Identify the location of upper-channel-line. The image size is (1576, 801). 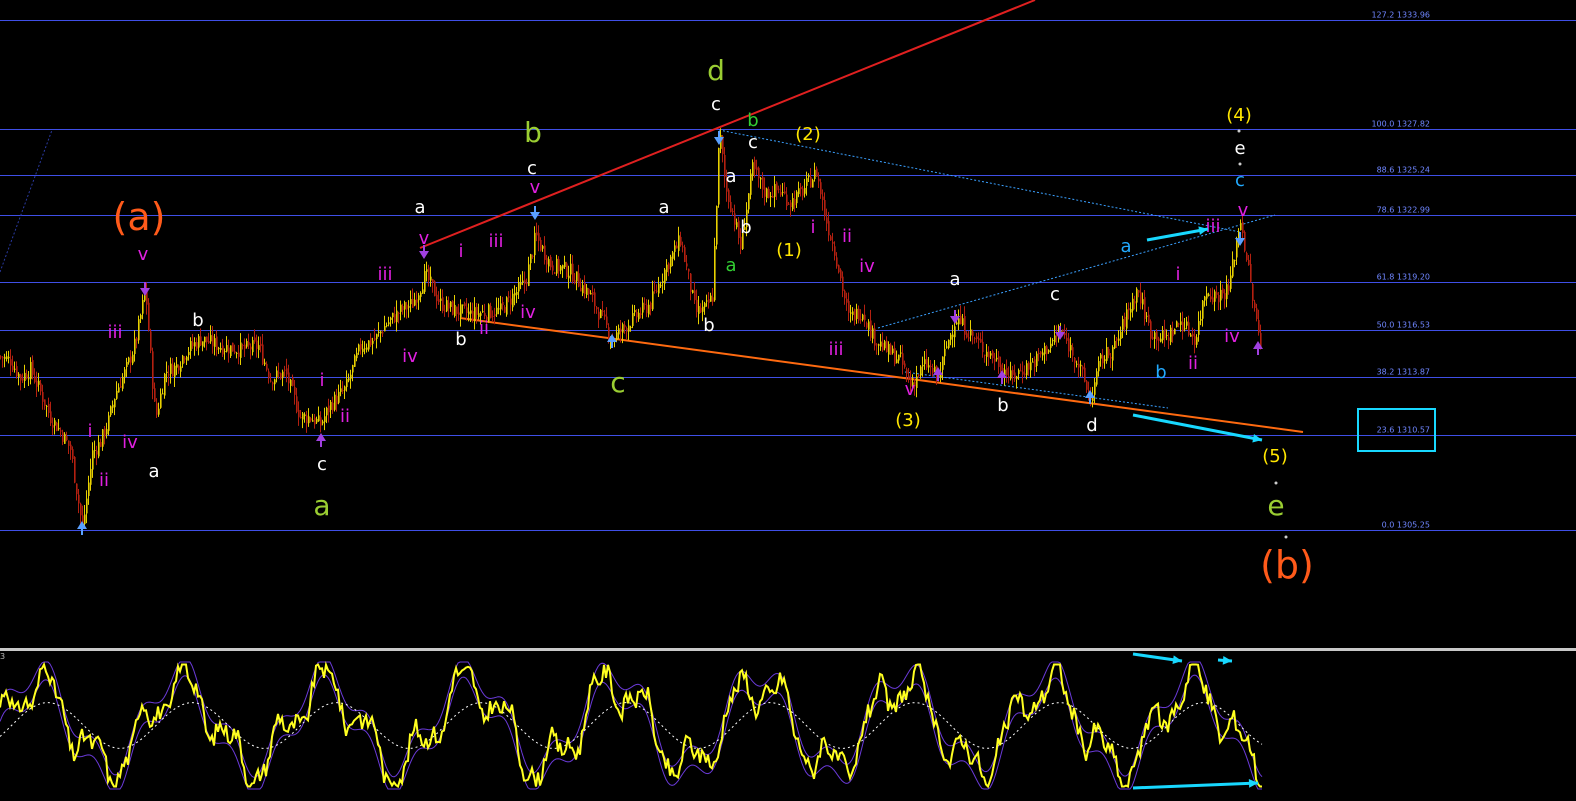
(727, 124).